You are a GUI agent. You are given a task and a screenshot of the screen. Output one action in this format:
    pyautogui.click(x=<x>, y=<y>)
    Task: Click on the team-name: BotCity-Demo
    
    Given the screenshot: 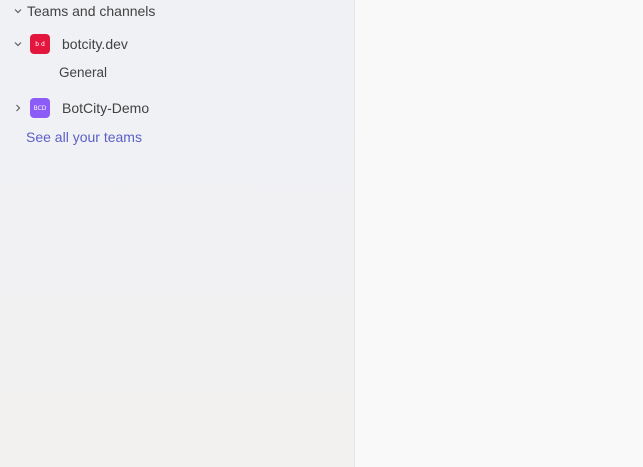 What is the action you would take?
    pyautogui.click(x=106, y=108)
    